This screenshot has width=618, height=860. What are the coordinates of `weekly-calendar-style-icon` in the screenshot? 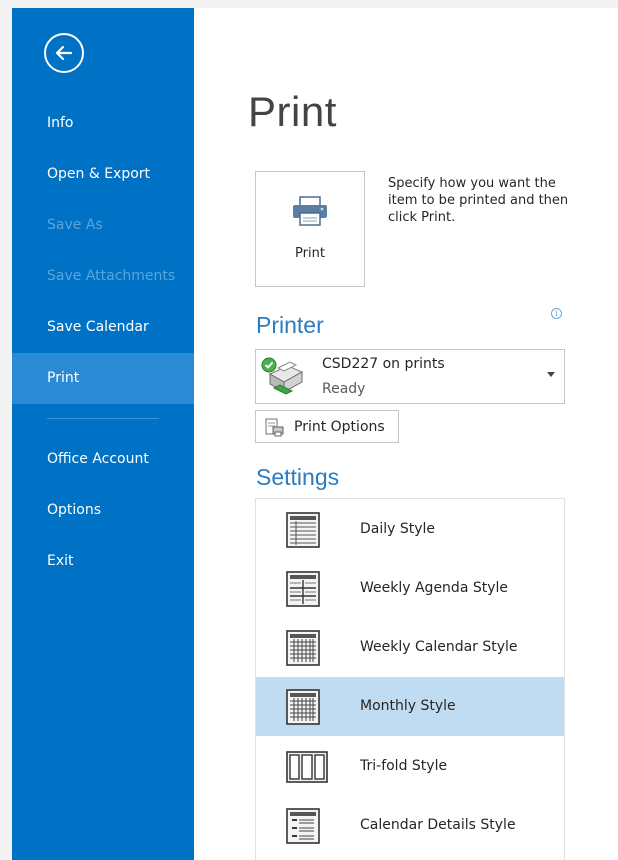 It's located at (303, 650).